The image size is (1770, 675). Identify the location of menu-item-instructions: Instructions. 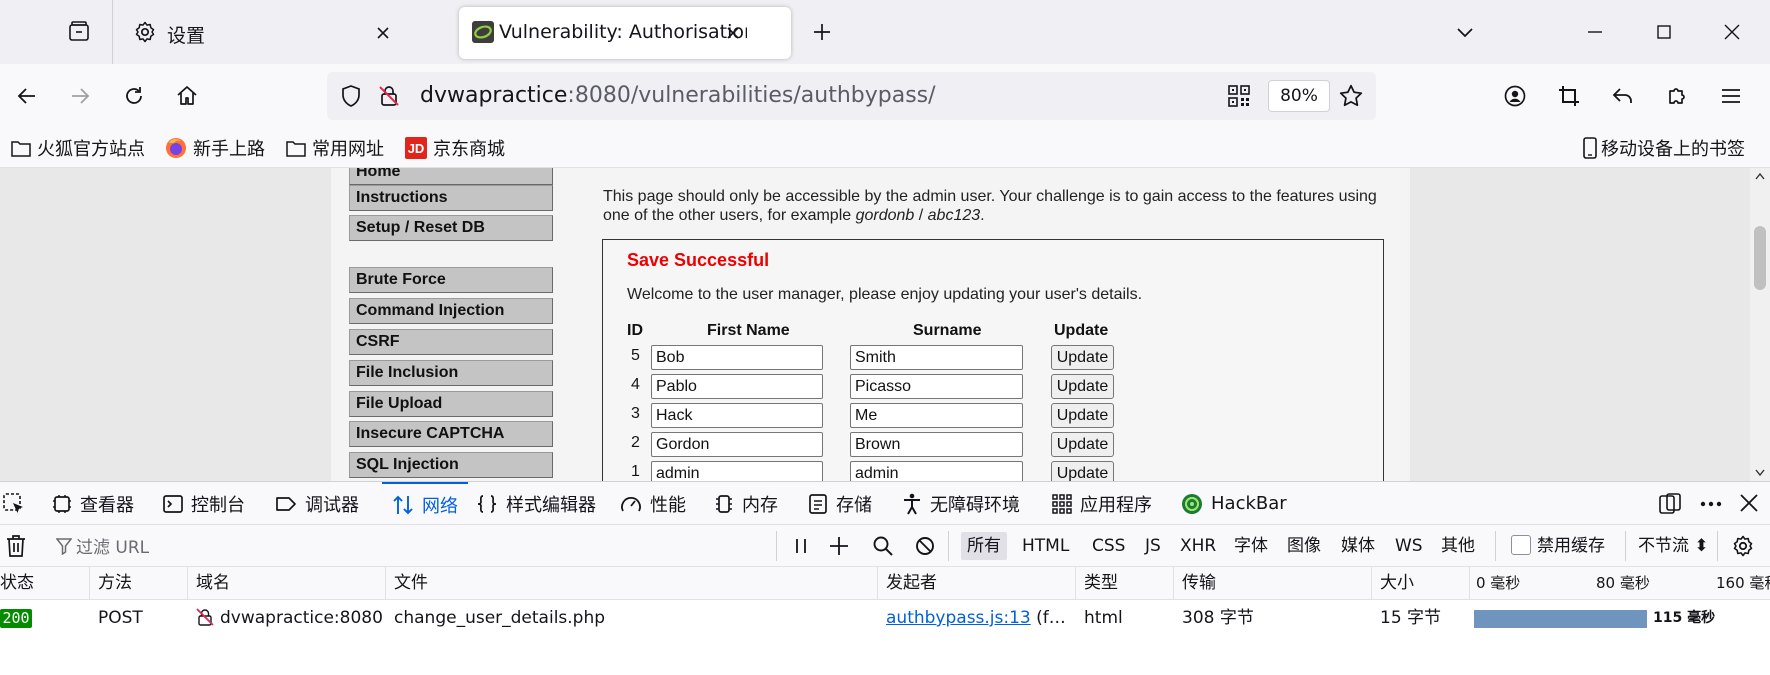
(451, 198).